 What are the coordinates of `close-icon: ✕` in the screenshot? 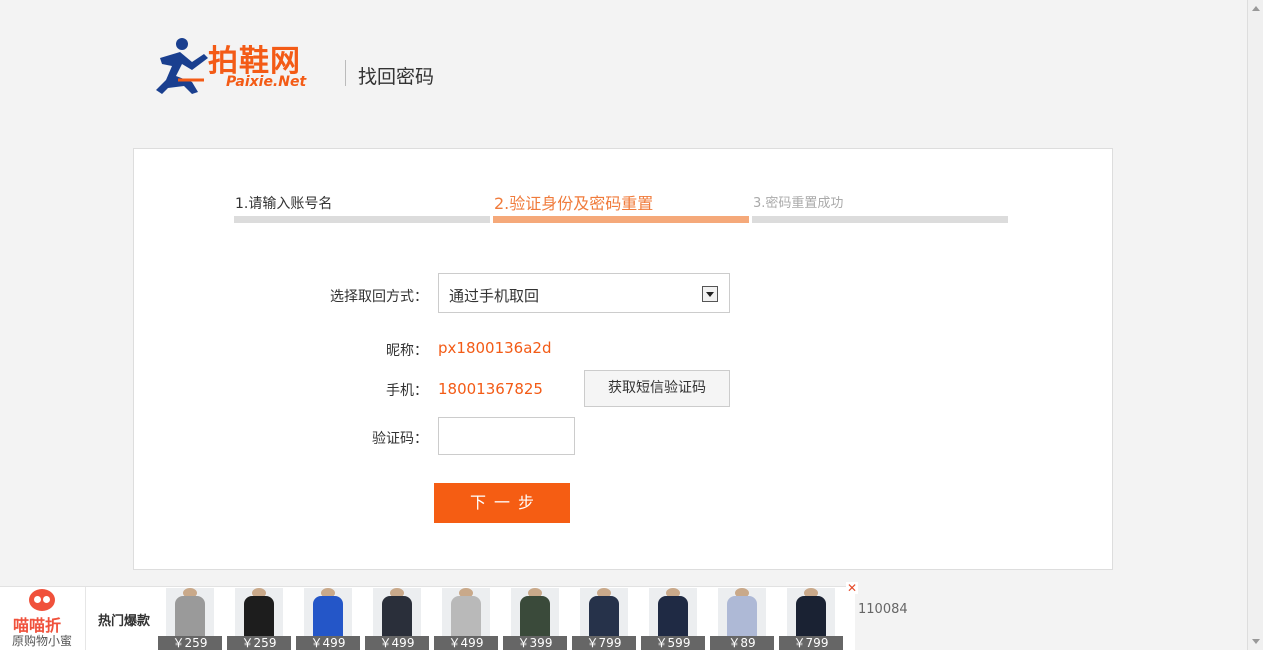 It's located at (852, 588).